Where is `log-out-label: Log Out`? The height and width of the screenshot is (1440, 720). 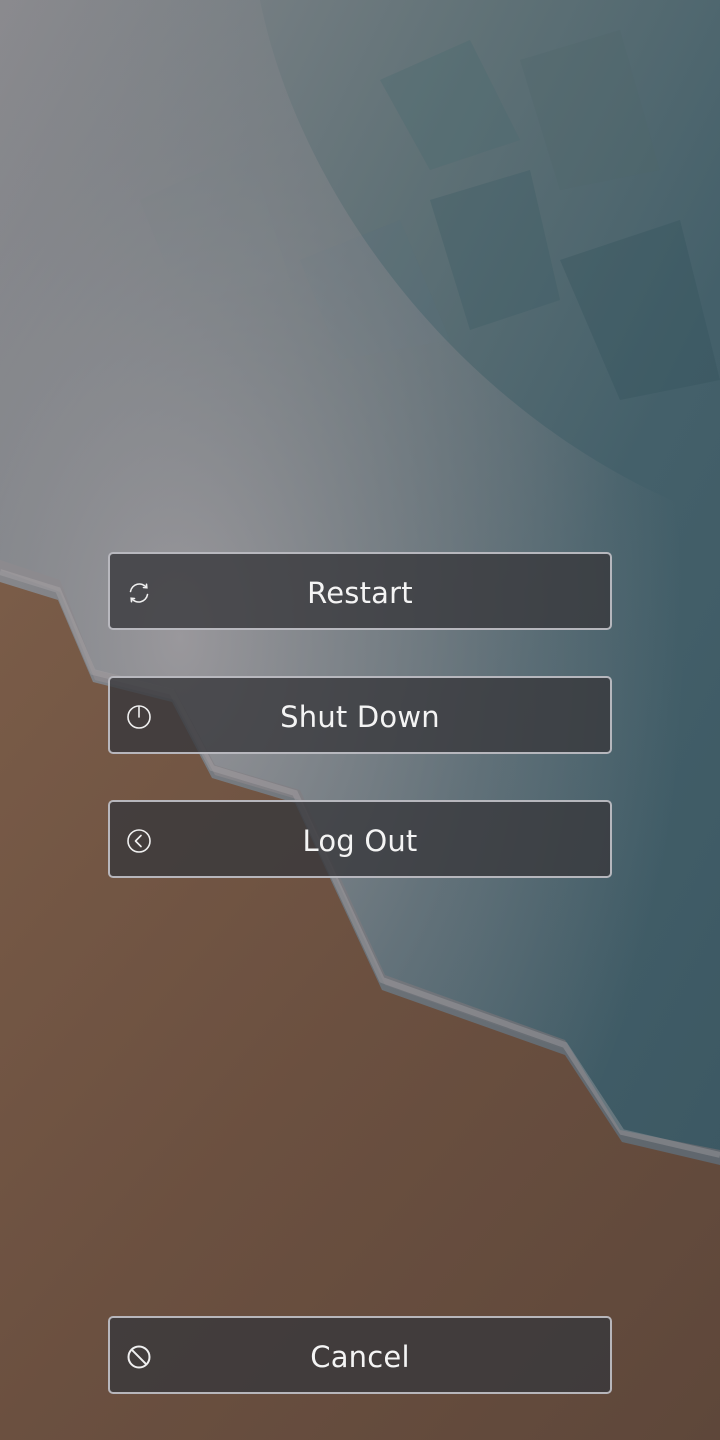 log-out-label: Log Out is located at coordinates (360, 841).